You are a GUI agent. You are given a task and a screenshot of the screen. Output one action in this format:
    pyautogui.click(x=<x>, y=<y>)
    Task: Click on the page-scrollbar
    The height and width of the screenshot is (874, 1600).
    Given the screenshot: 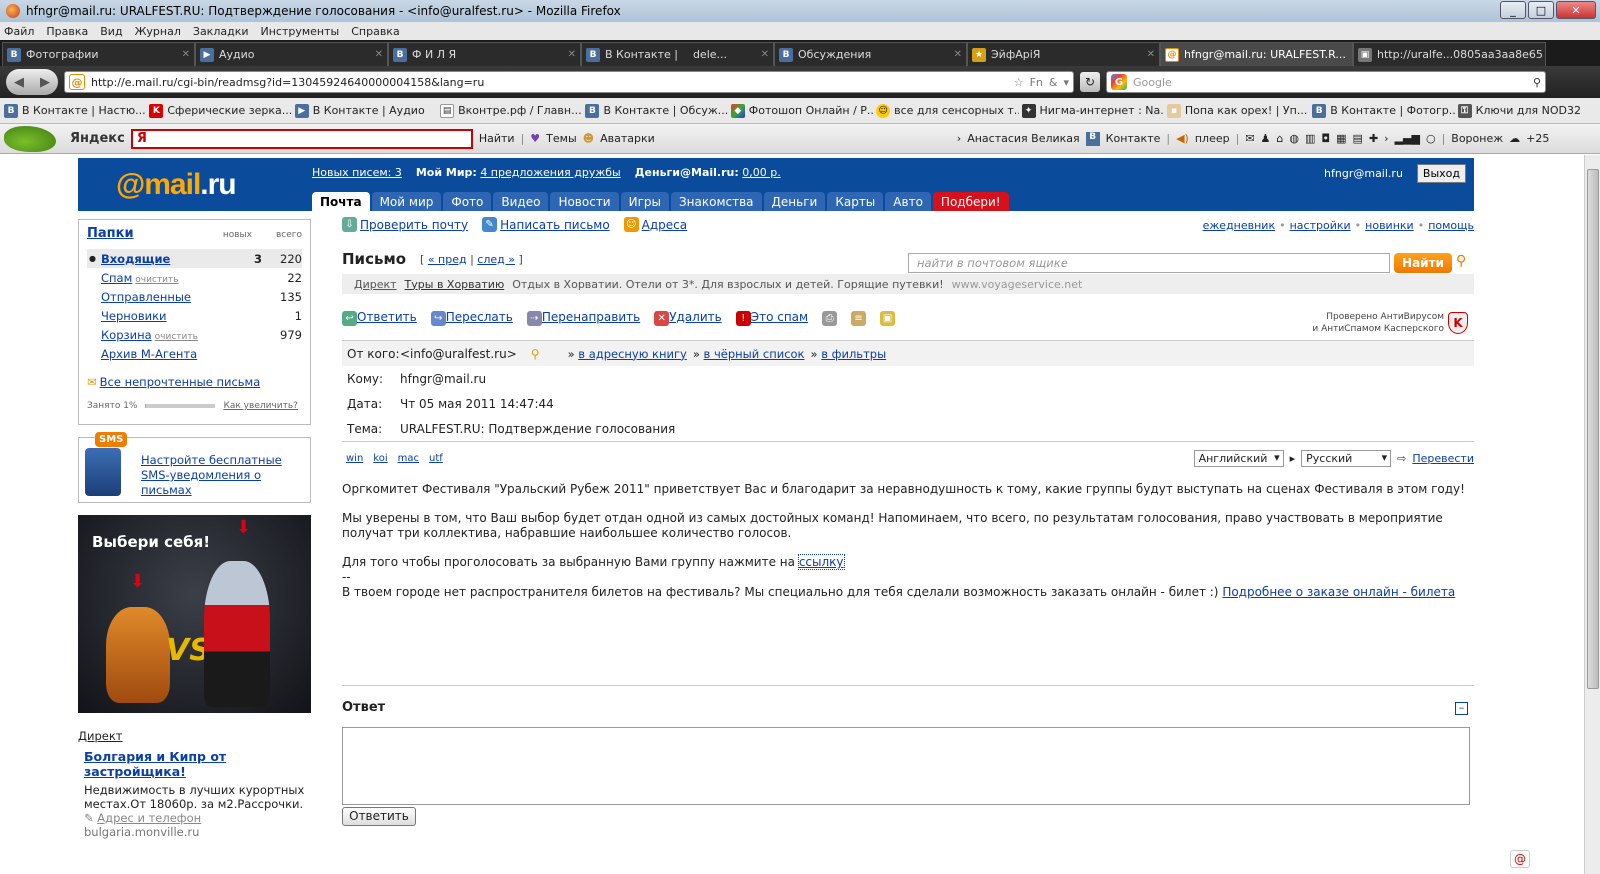 What is the action you would take?
    pyautogui.click(x=1592, y=514)
    